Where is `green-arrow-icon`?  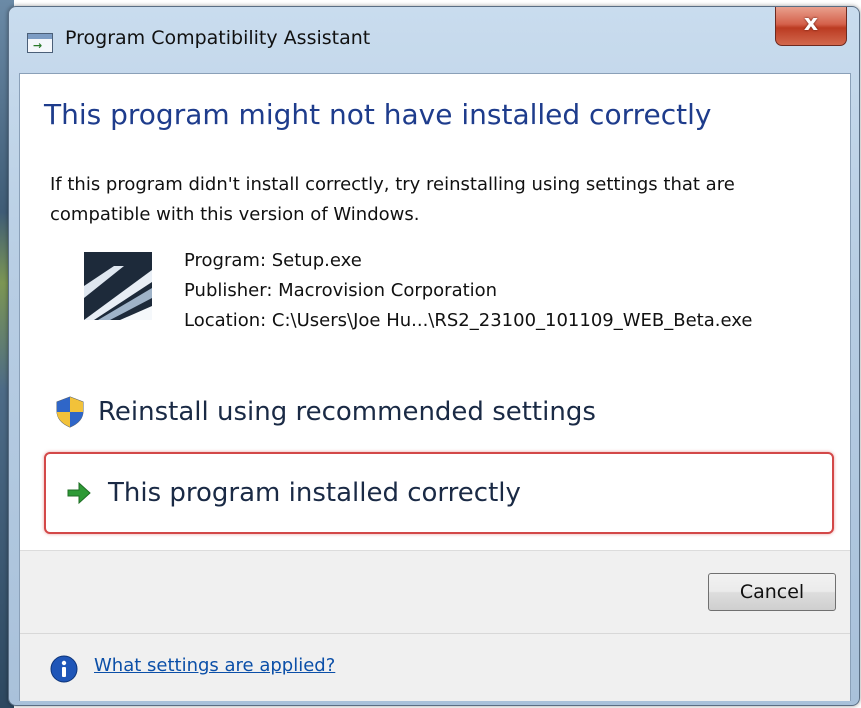 green-arrow-icon is located at coordinates (79, 493).